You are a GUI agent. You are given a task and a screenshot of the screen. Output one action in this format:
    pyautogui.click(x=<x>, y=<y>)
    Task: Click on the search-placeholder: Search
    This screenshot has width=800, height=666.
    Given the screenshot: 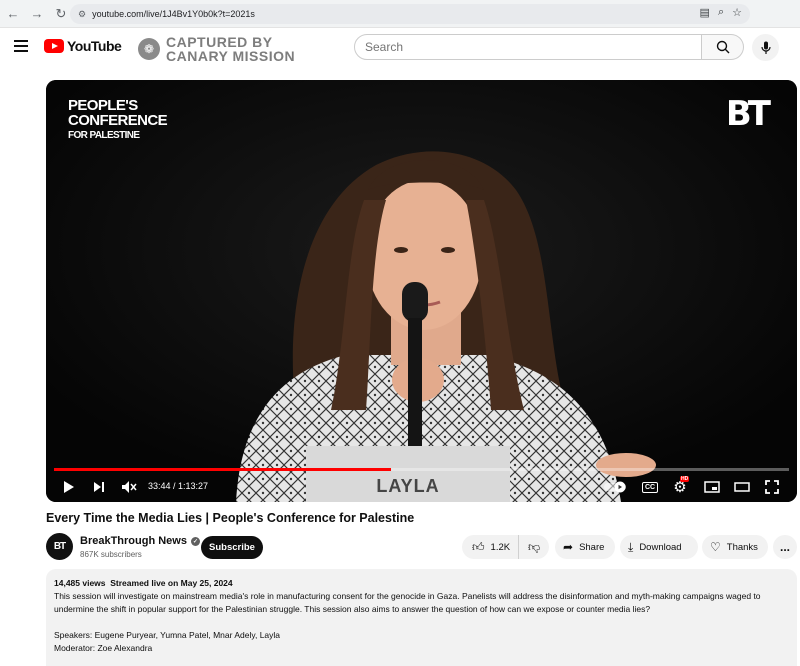 What is the action you would take?
    pyautogui.click(x=384, y=47)
    